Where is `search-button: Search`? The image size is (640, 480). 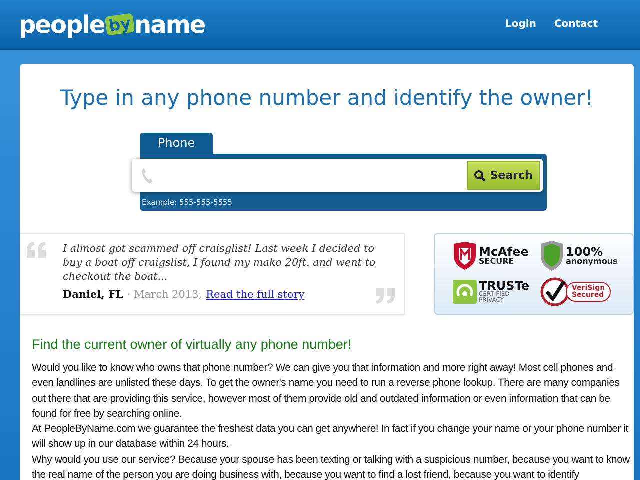
search-button: Search is located at coordinates (503, 175).